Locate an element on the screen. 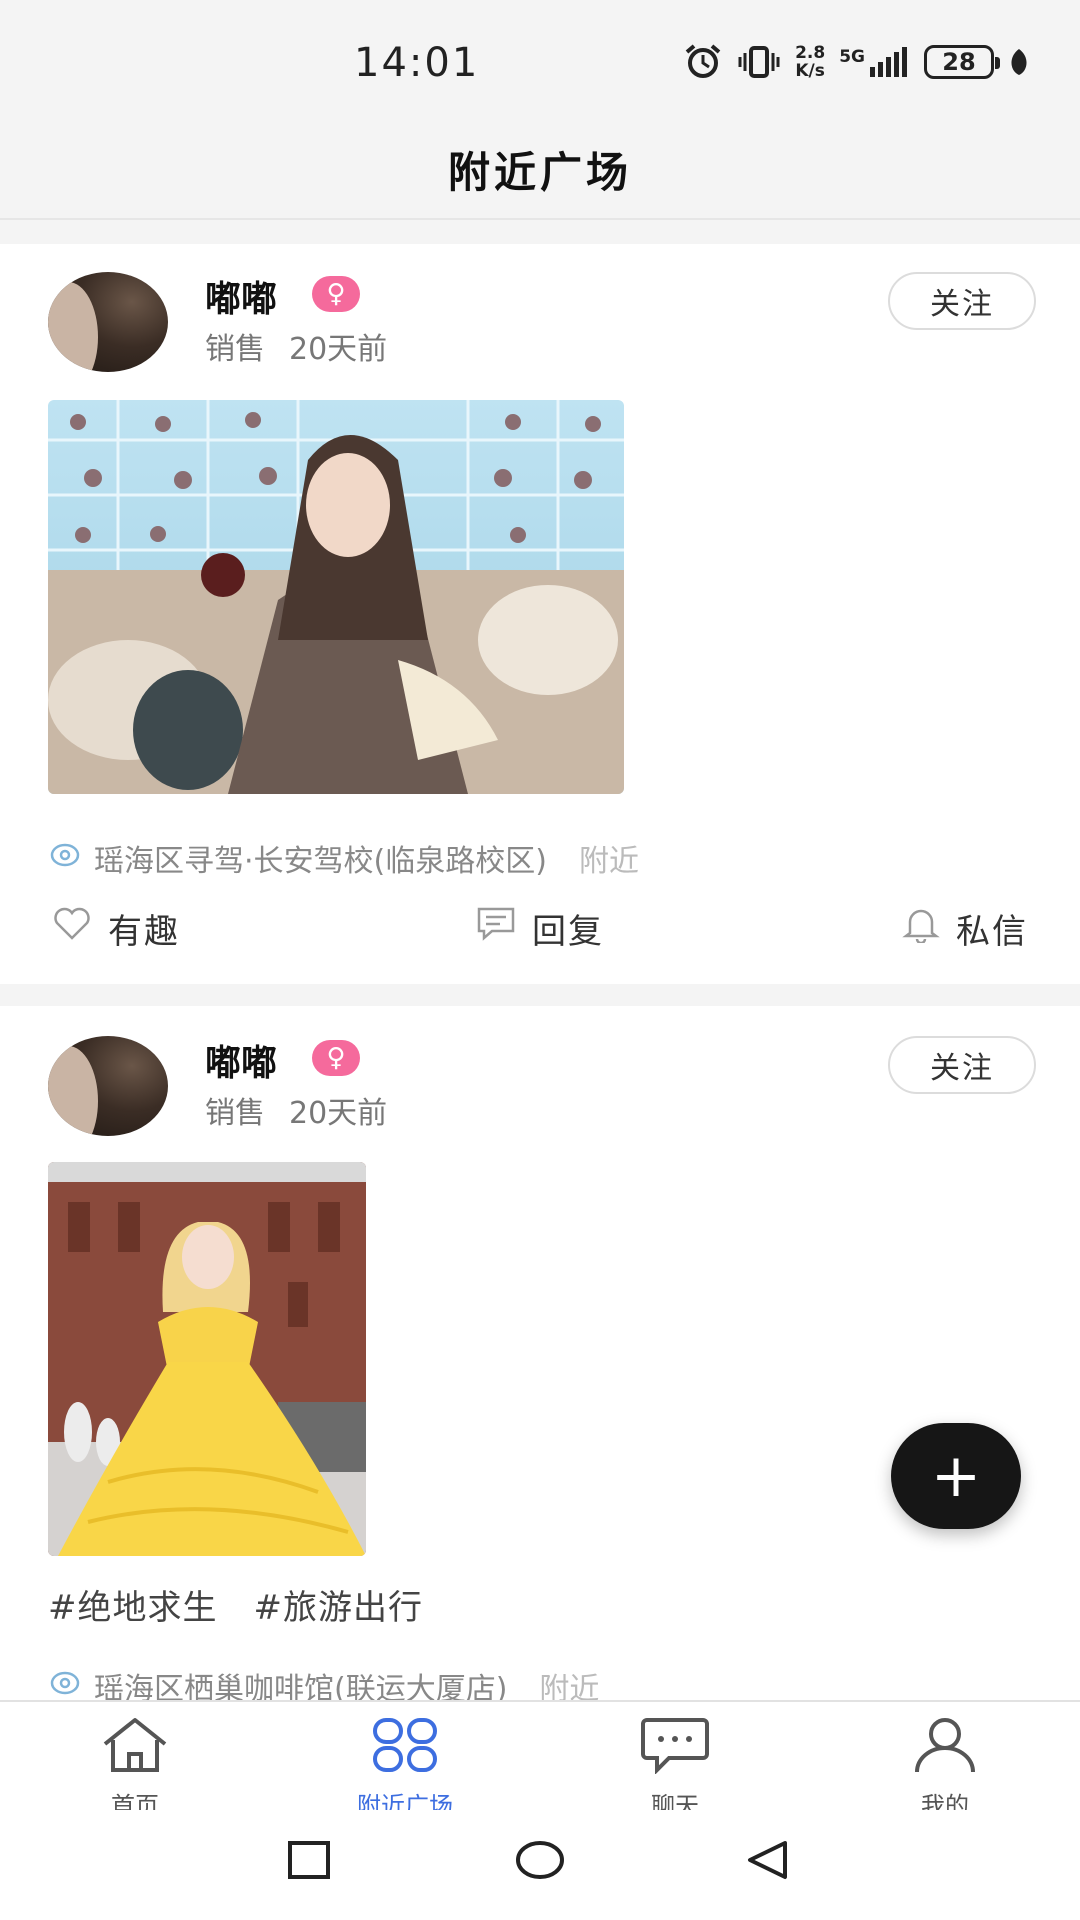 Image resolution: width=1080 pixels, height=1920 pixels. battery-level: 28 is located at coordinates (959, 62).